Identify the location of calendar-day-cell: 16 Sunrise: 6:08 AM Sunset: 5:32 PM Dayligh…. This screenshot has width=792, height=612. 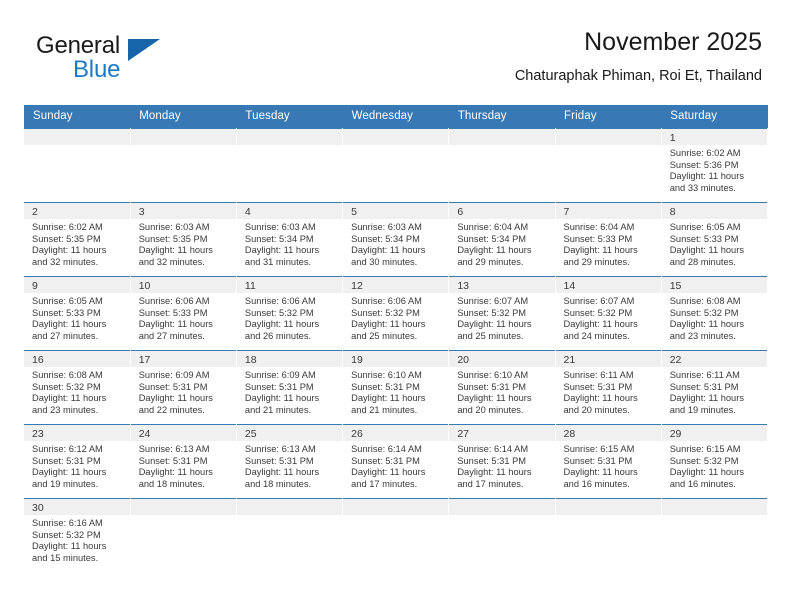
(77, 387).